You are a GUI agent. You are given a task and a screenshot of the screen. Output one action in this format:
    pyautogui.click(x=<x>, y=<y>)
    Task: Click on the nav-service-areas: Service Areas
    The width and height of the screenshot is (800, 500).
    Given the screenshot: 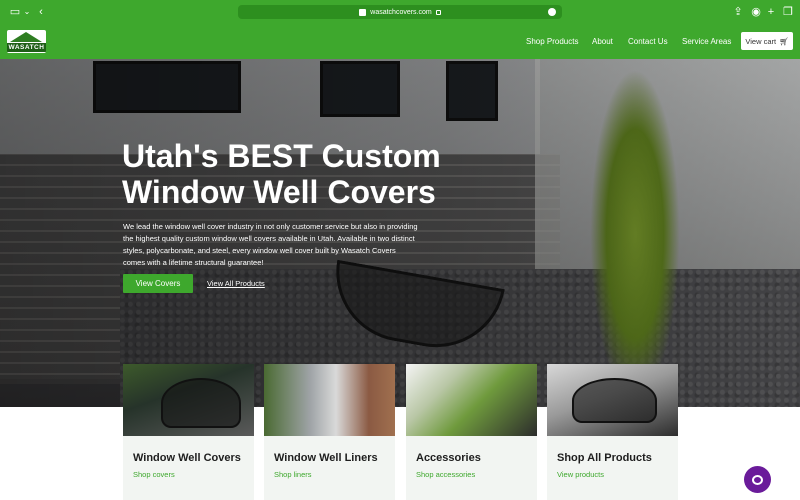 What is the action you would take?
    pyautogui.click(x=706, y=41)
    